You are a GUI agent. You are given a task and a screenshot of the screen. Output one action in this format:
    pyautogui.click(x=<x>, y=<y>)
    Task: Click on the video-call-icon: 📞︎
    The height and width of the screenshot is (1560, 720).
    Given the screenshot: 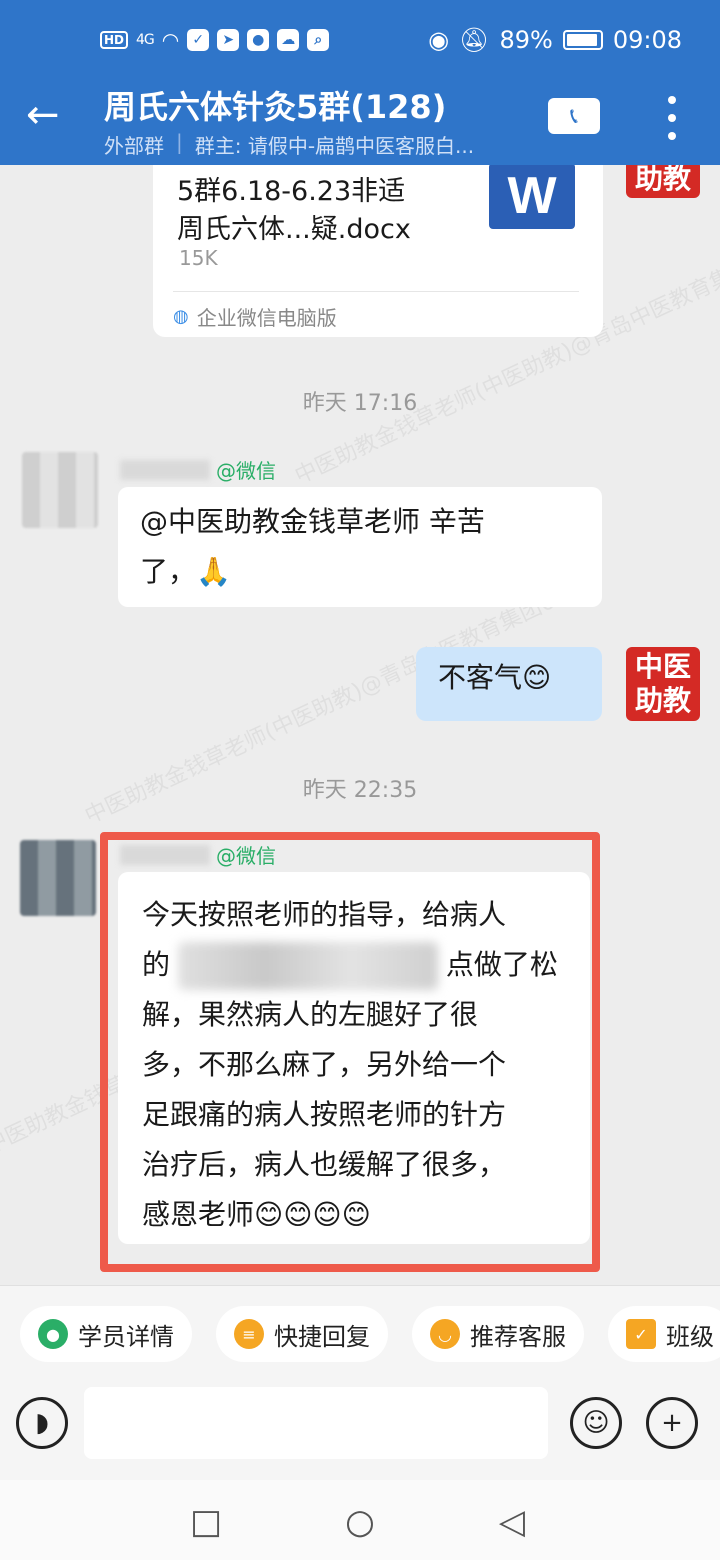 What is the action you would take?
    pyautogui.click(x=574, y=116)
    